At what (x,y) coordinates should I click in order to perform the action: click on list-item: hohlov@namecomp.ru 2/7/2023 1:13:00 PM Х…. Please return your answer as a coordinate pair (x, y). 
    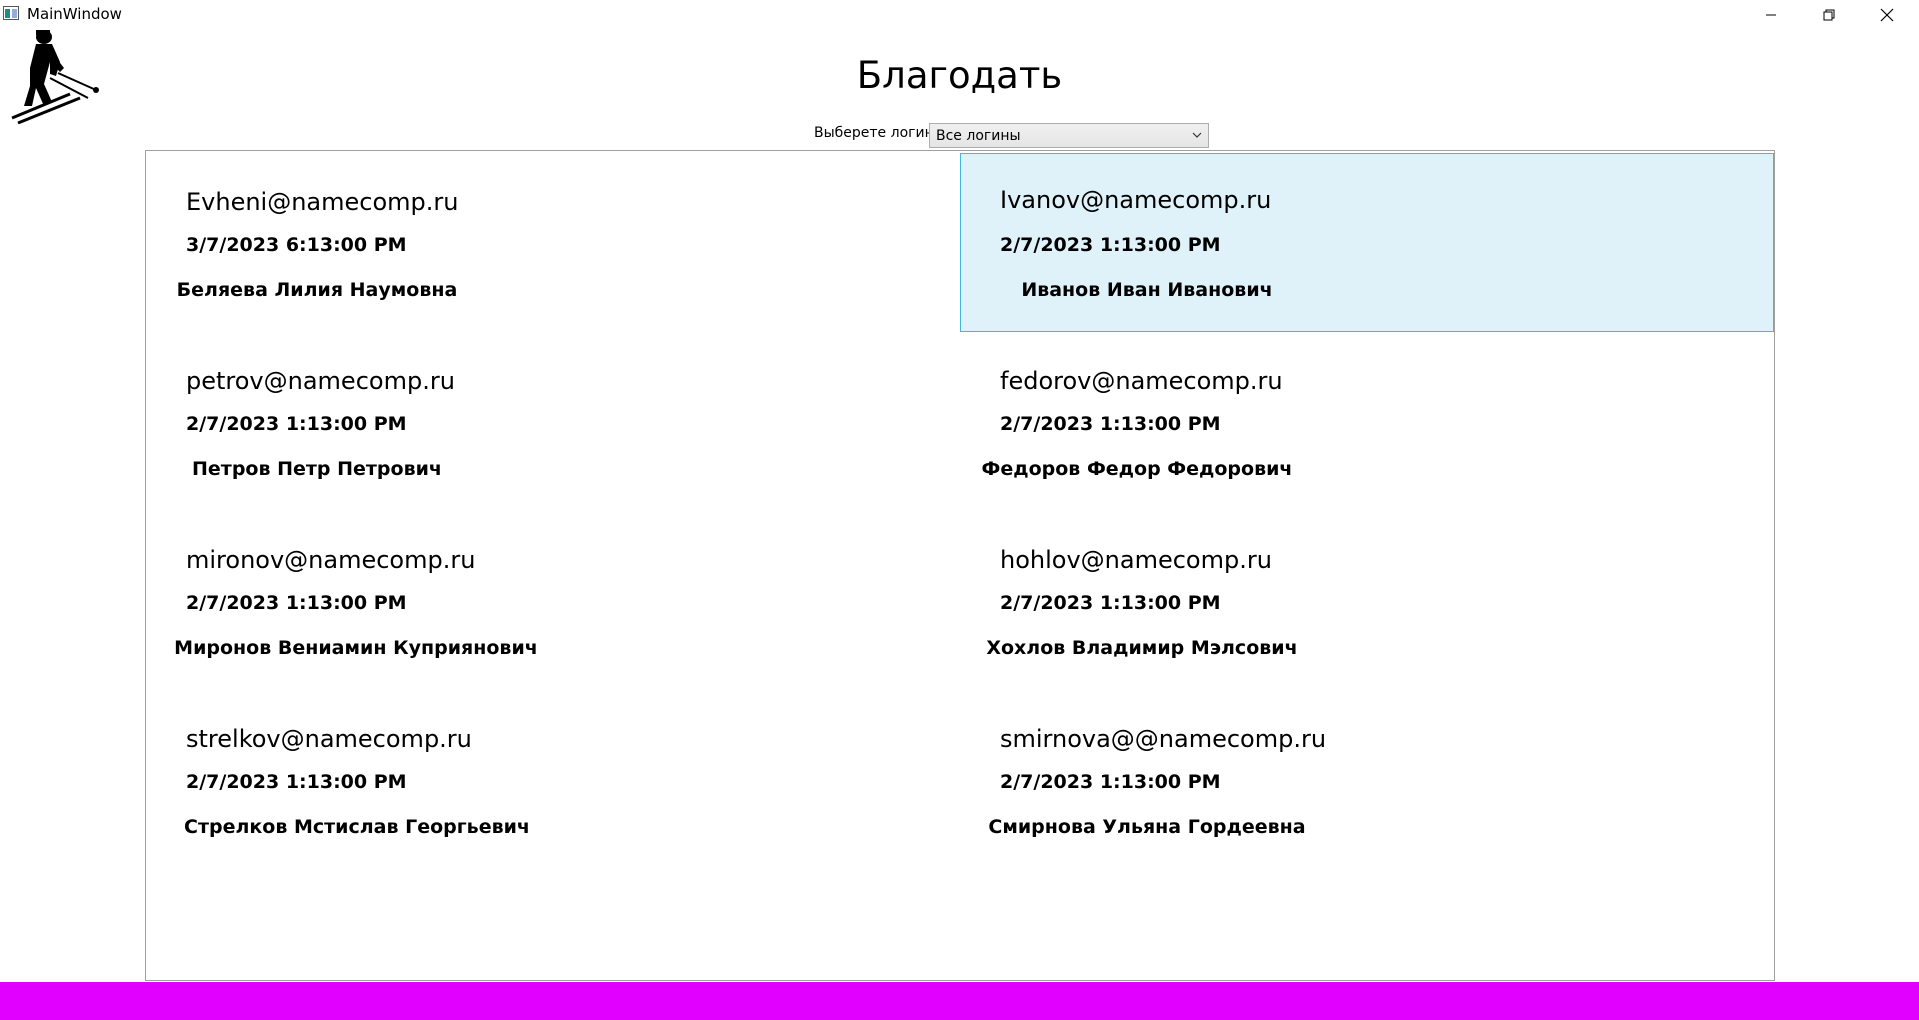
    Looking at the image, I should click on (1367, 598).